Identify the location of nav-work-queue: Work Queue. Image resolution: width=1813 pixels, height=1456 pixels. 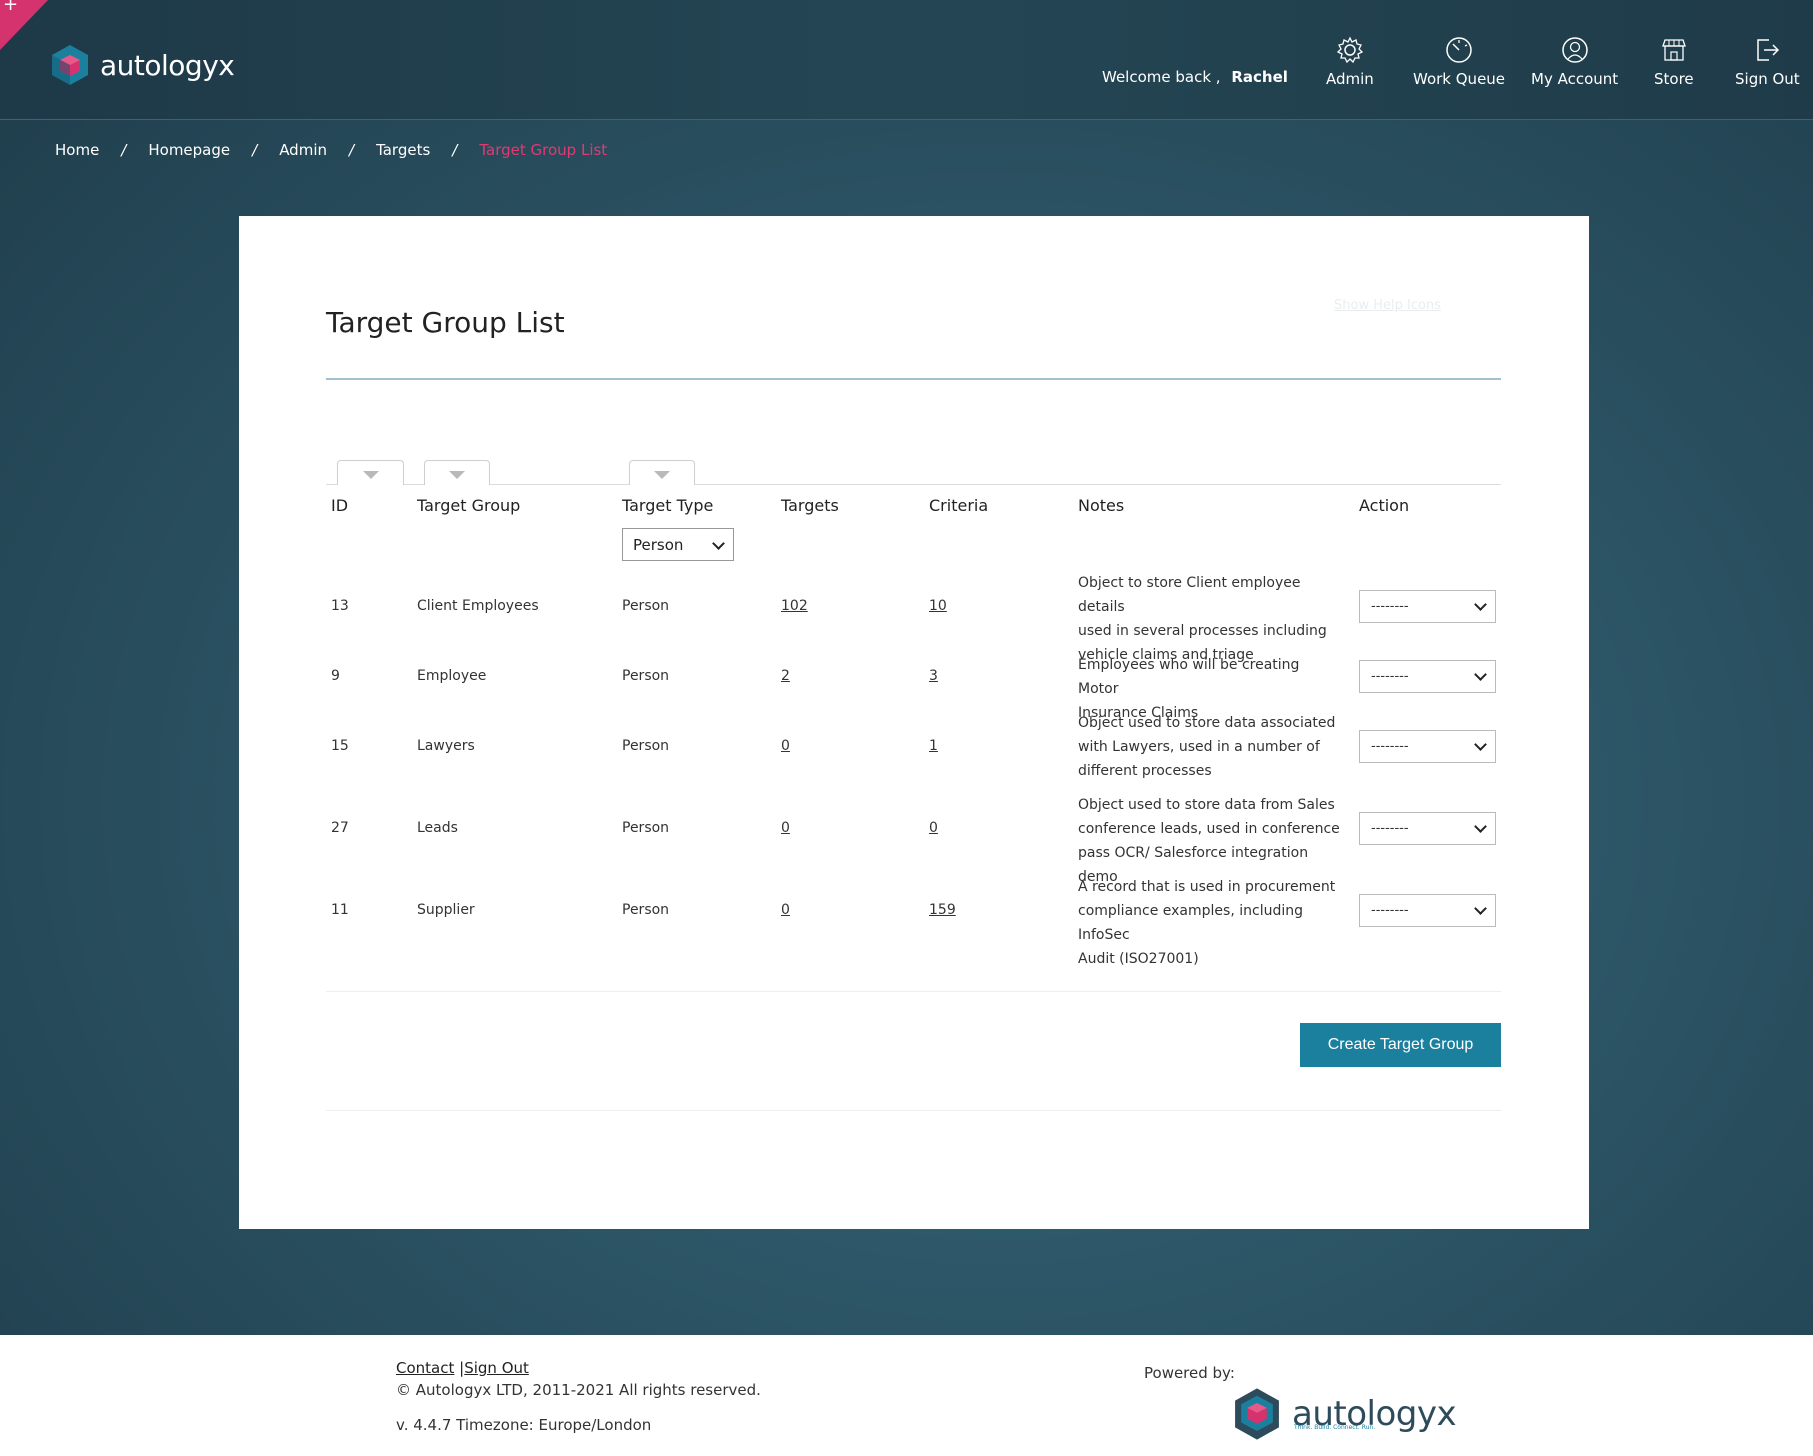
(1459, 62).